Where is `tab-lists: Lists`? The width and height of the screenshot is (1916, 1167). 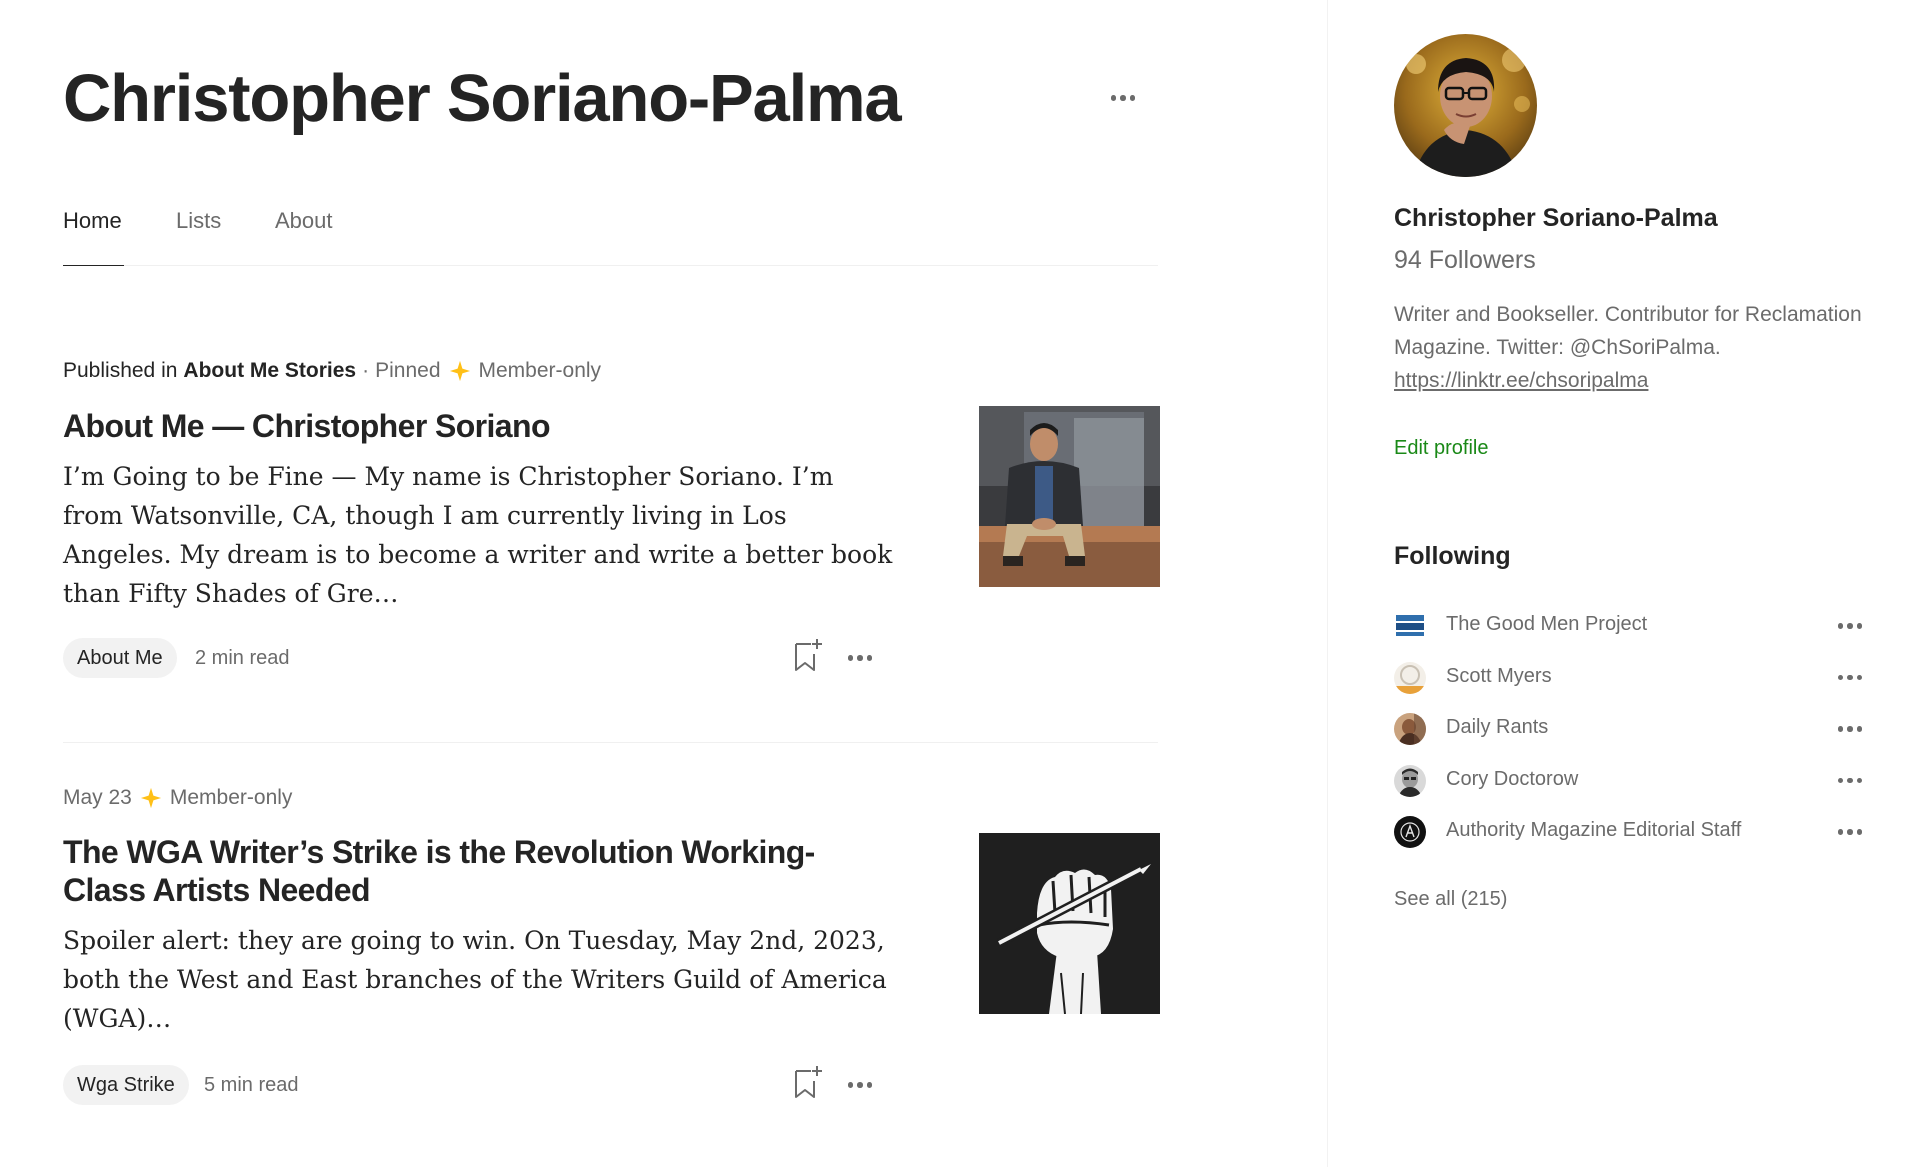 tab-lists: Lists is located at coordinates (198, 221).